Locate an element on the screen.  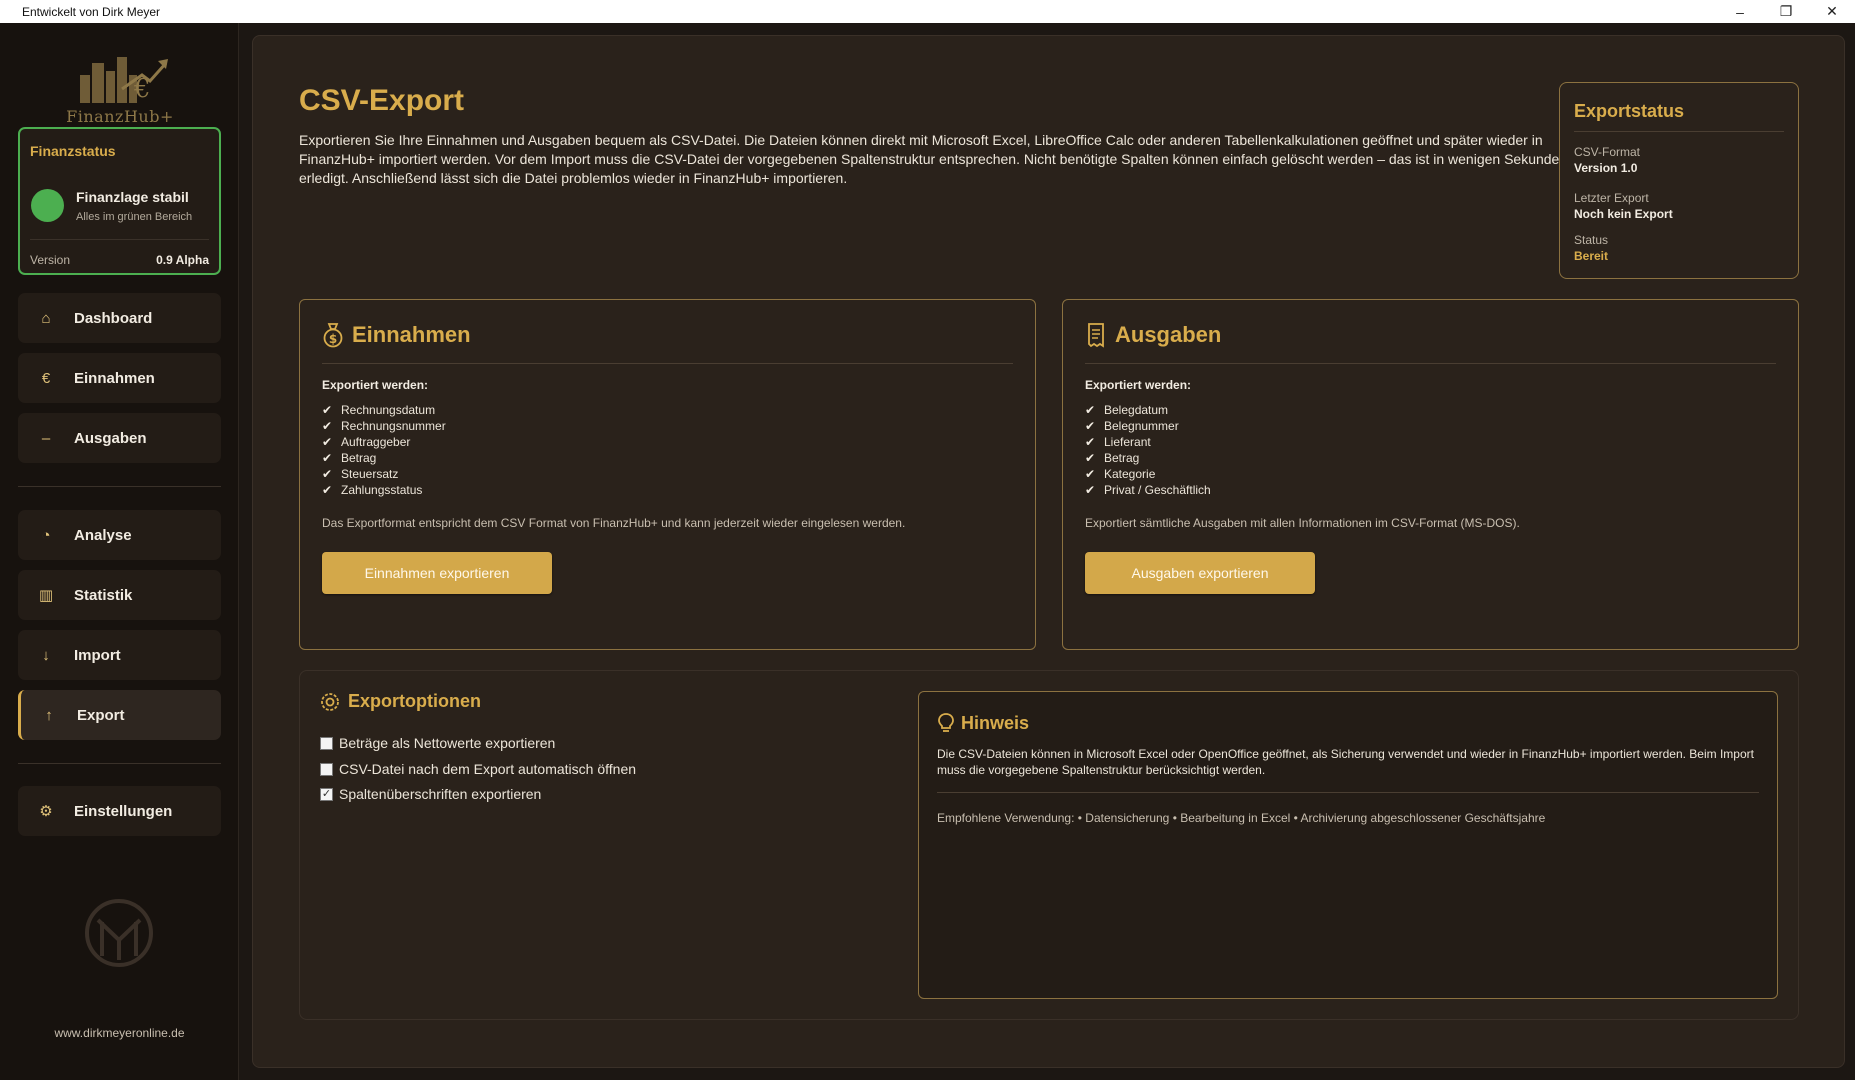
nav-item-label: Ausgaben is located at coordinates (110, 438).